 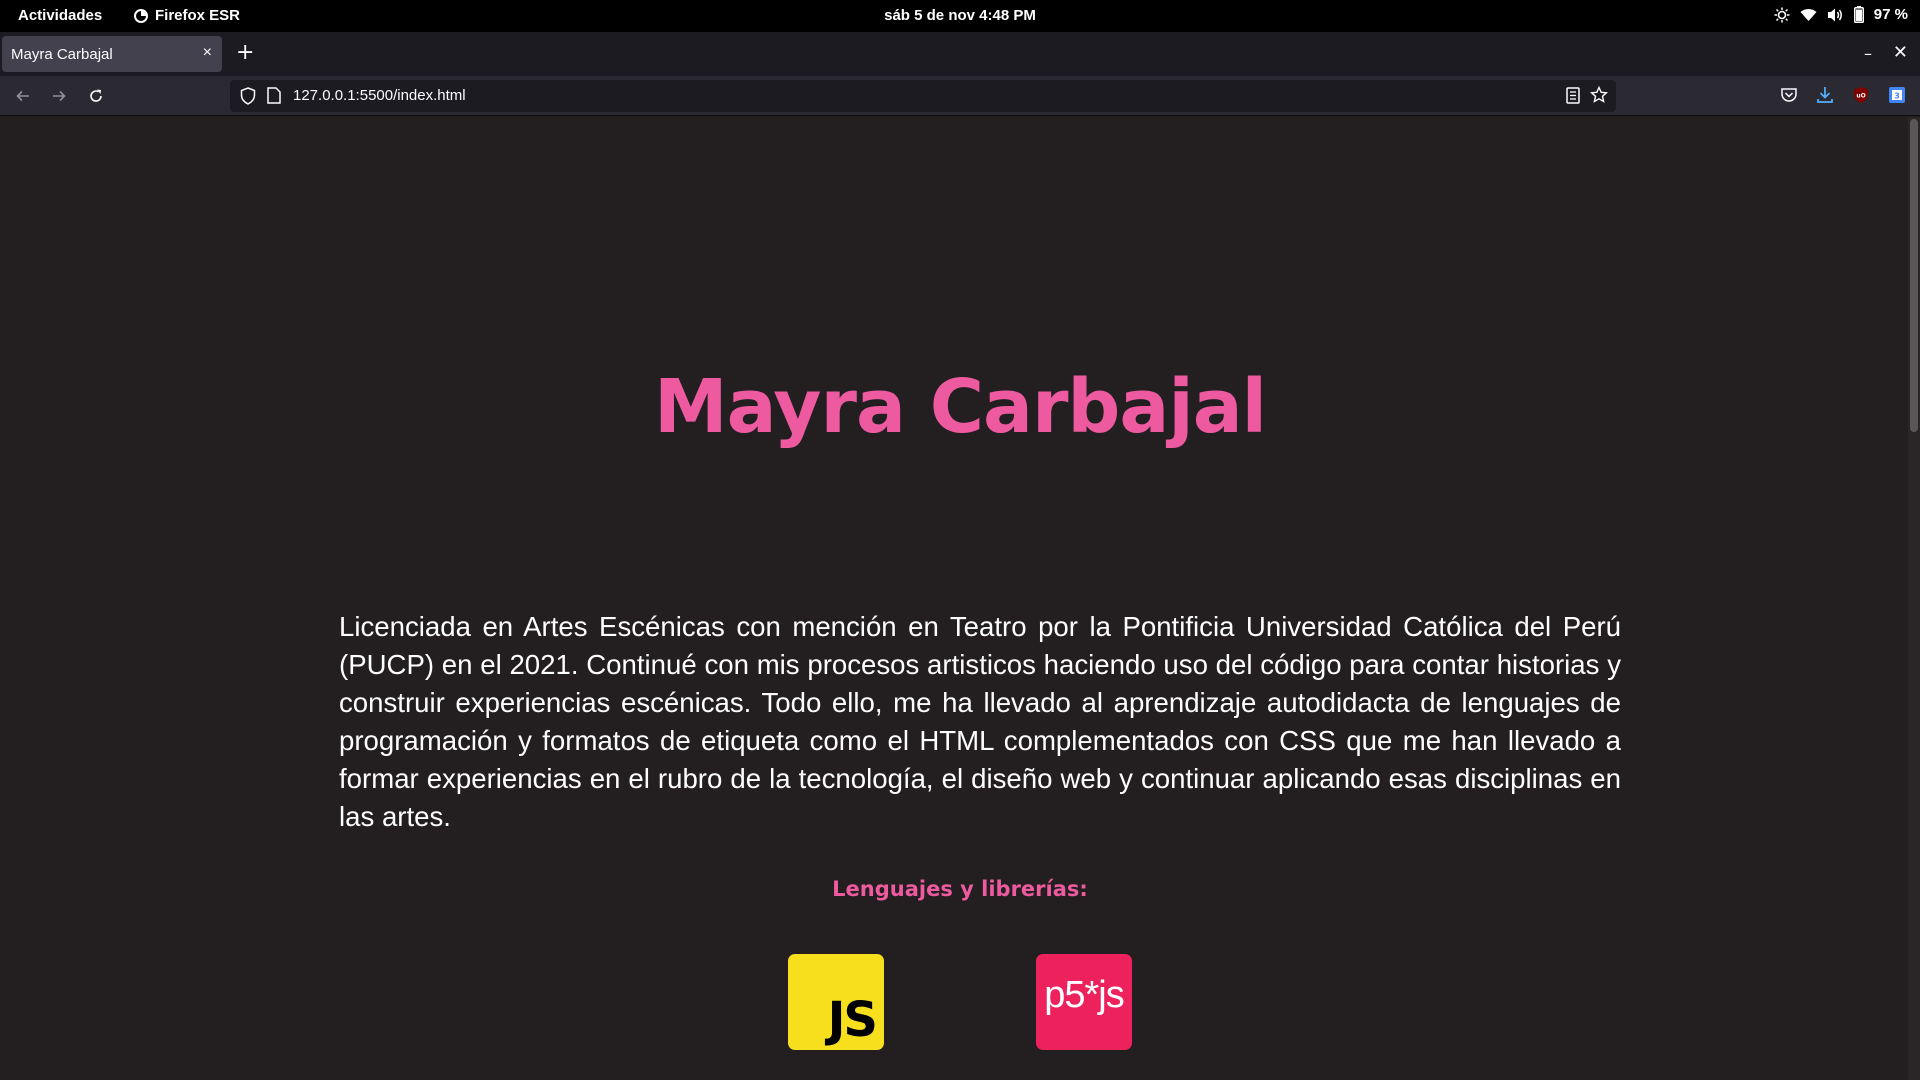 I want to click on arrow-right-icon, so click(x=59, y=96).